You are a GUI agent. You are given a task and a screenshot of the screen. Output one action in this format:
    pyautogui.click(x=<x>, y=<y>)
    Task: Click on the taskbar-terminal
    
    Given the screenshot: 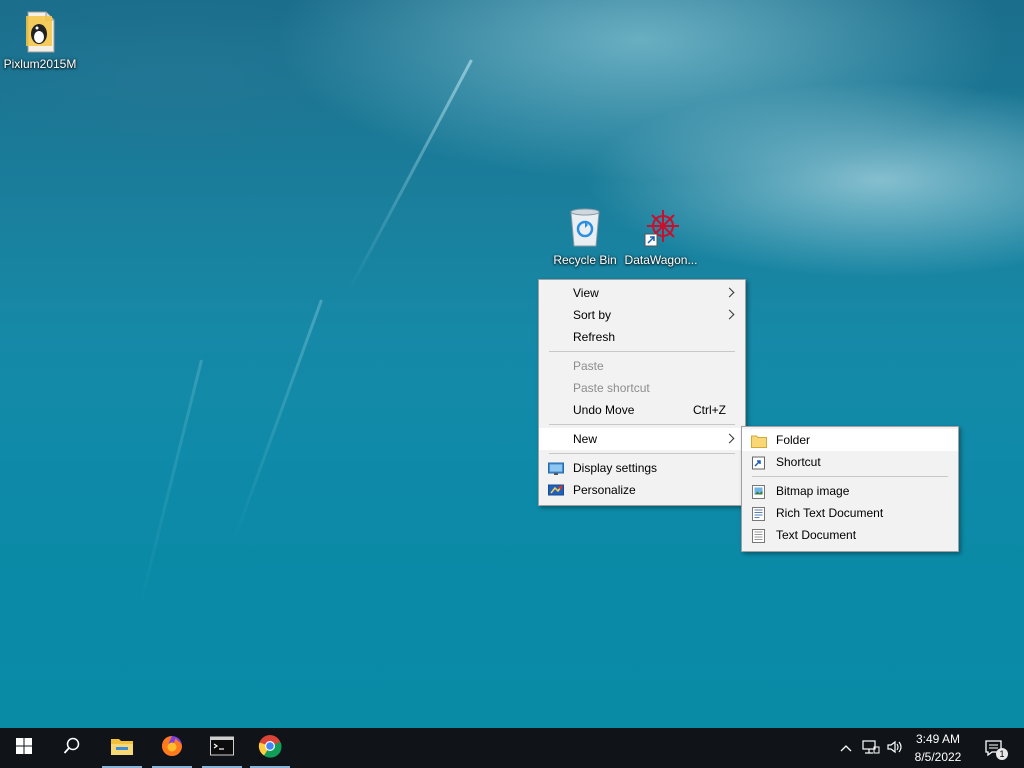 What is the action you would take?
    pyautogui.click(x=222, y=748)
    